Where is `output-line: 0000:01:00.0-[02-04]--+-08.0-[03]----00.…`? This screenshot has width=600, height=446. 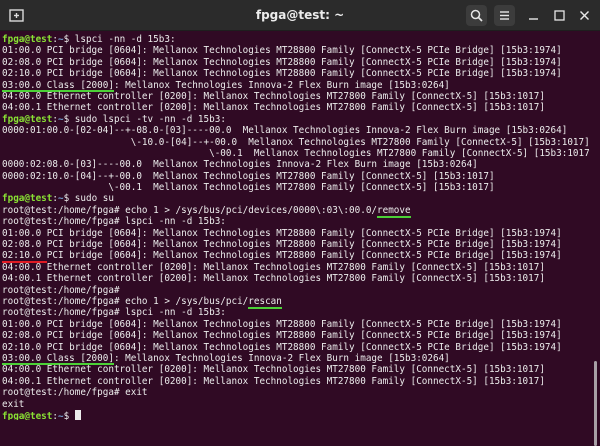 output-line: 0000:01:00.0-[02-04]--+-08.0-[03]----00.… is located at coordinates (295, 130).